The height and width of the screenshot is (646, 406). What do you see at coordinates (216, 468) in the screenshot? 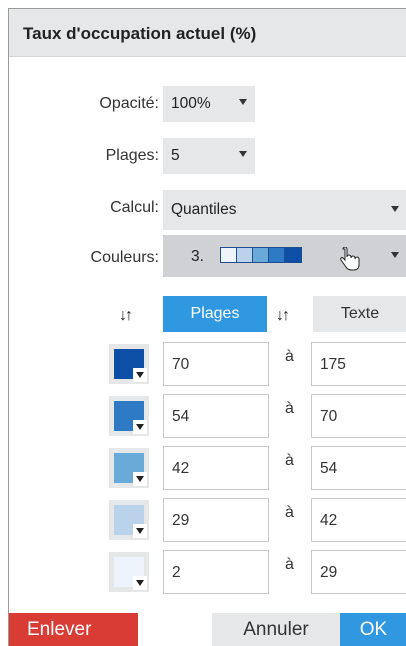
I see `range-from-input: 42` at bounding box center [216, 468].